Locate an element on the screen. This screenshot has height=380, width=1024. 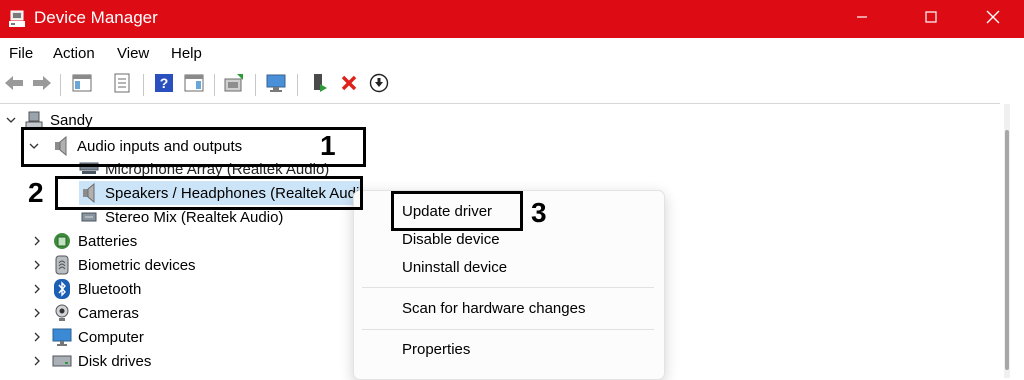
scan-hardware-button is located at coordinates (276, 85).